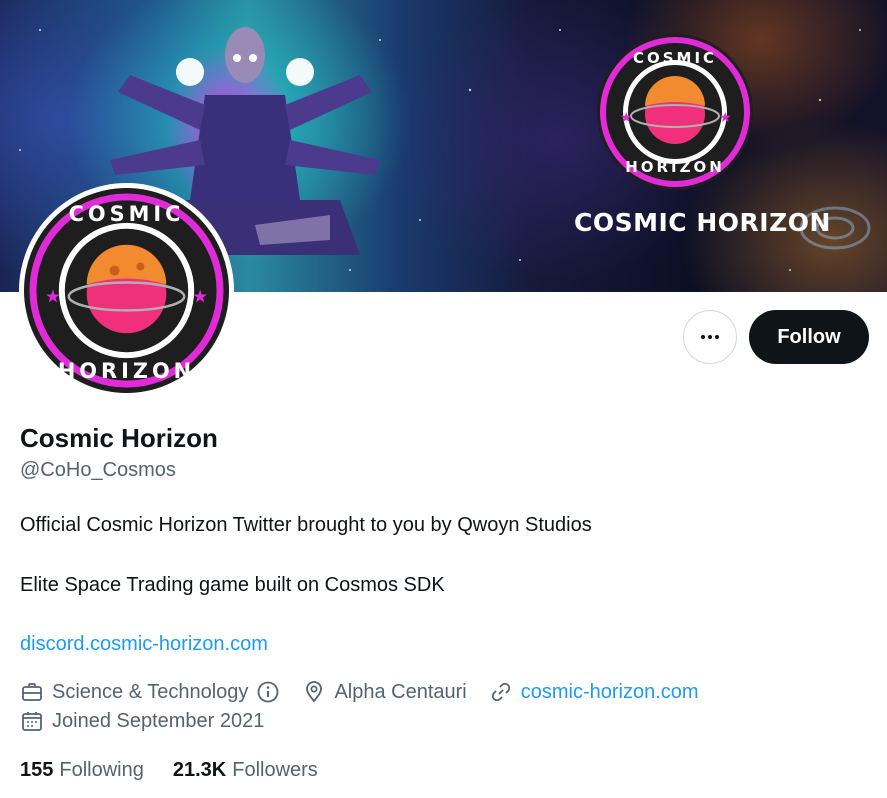 Image resolution: width=887 pixels, height=798 pixels. What do you see at coordinates (101, 770) in the screenshot?
I see `following-label: Following` at bounding box center [101, 770].